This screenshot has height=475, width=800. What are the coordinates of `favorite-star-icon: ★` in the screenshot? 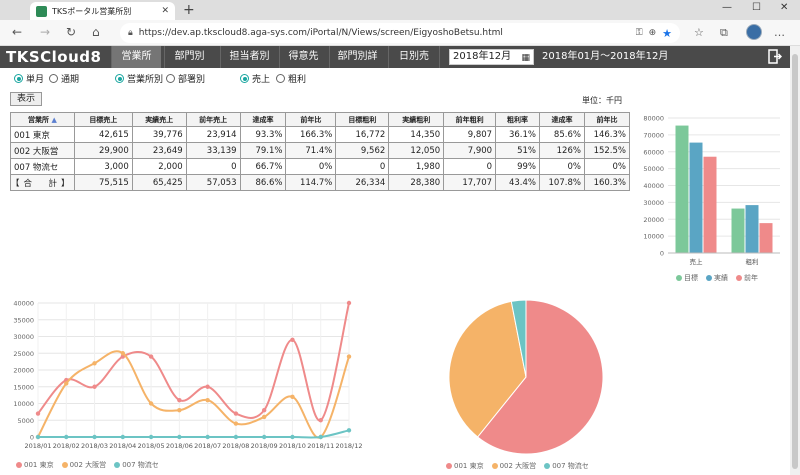 It's located at (667, 33).